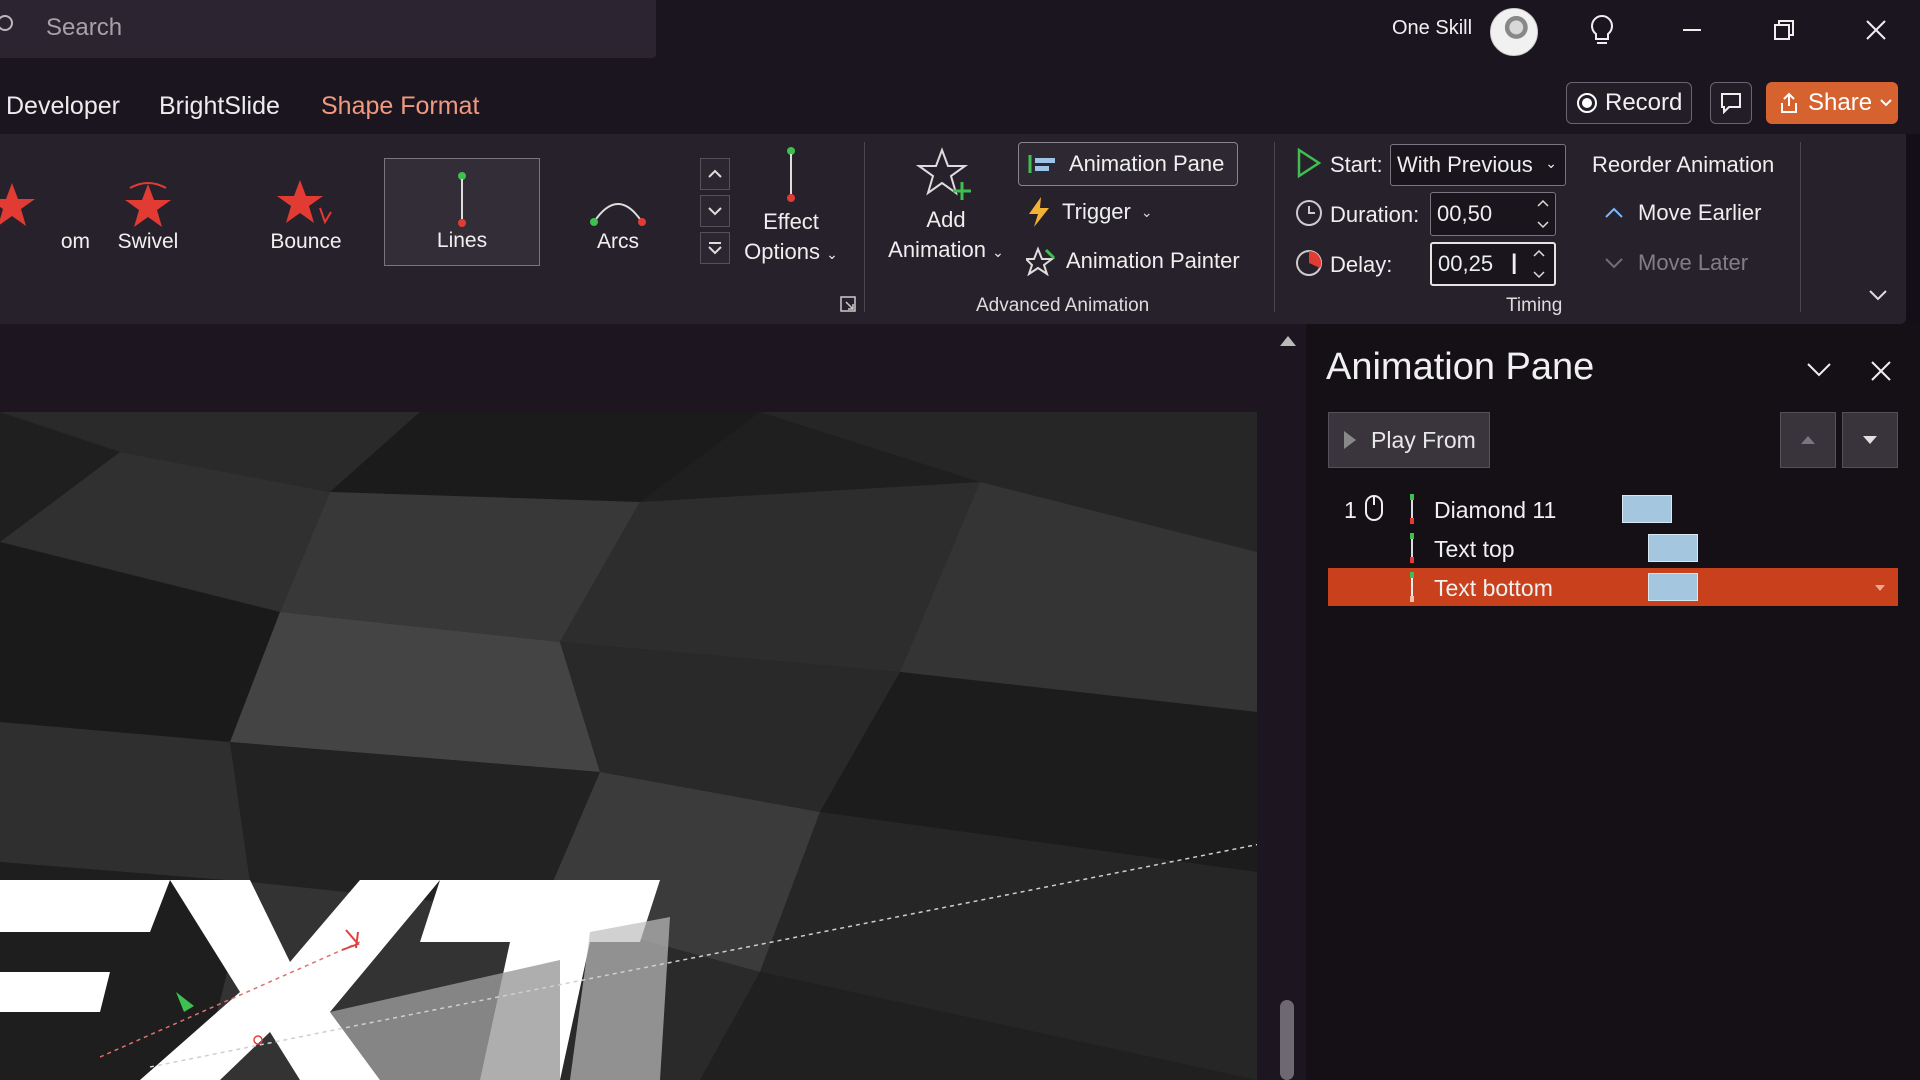 The height and width of the screenshot is (1080, 1920). Describe the element at coordinates (1493, 588) in the screenshot. I see `animation-name: Text bottom` at that location.